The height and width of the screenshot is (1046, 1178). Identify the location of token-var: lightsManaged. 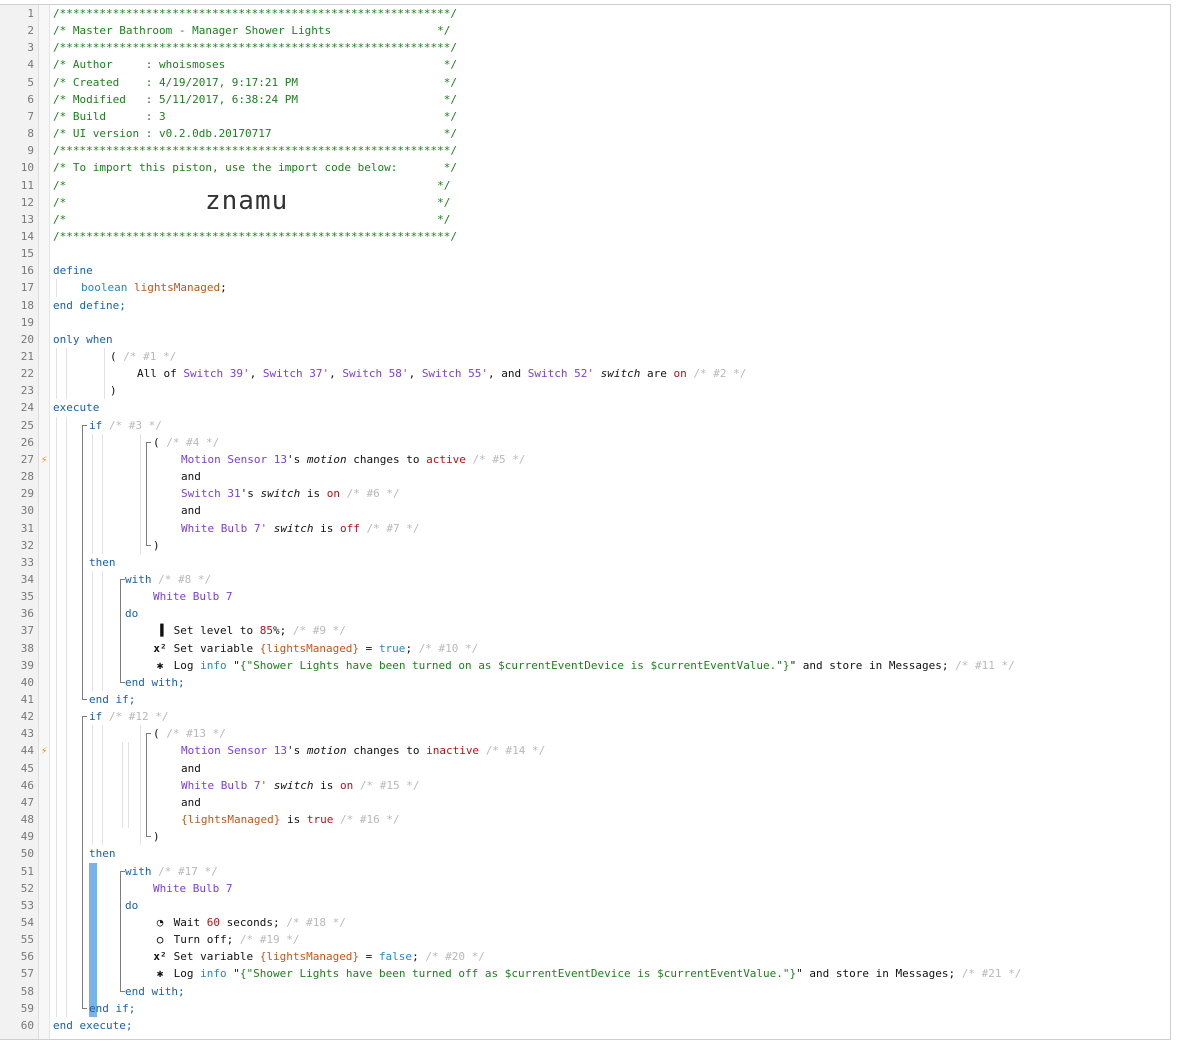
(177, 288).